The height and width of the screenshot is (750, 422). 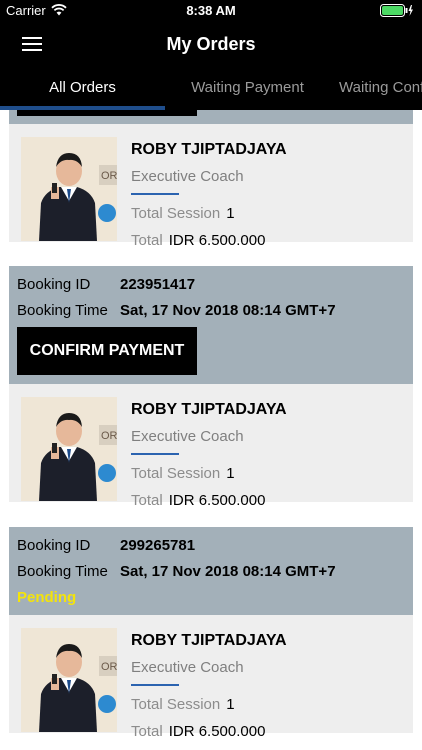 I want to click on navigation-bar: My Orders, so click(x=211, y=44).